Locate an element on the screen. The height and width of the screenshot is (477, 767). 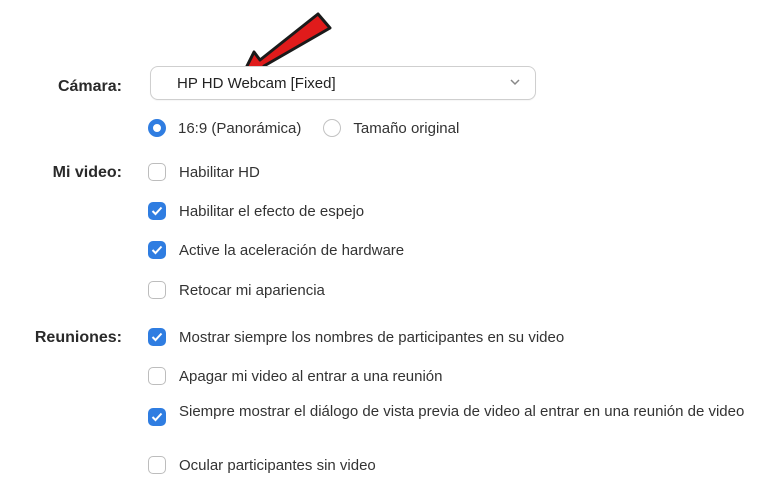
option-touch-up-appearance: Retocar mi apariencia is located at coordinates (236, 290).